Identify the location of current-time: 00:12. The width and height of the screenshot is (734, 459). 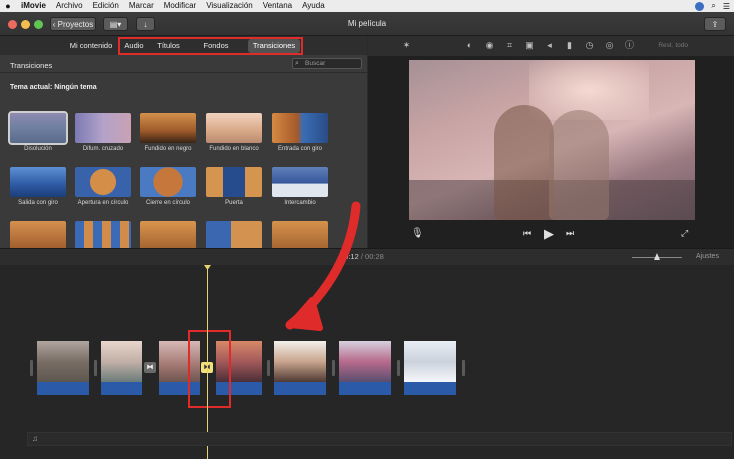
(349, 256).